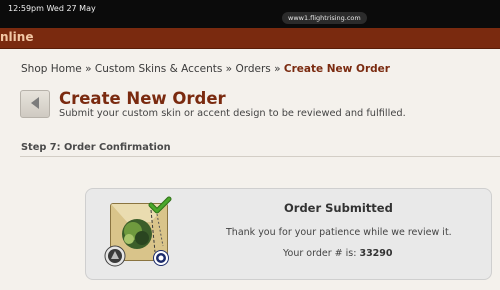 This screenshot has height=290, width=500. Describe the element at coordinates (376, 253) in the screenshot. I see `order-number-value: 33290` at that location.